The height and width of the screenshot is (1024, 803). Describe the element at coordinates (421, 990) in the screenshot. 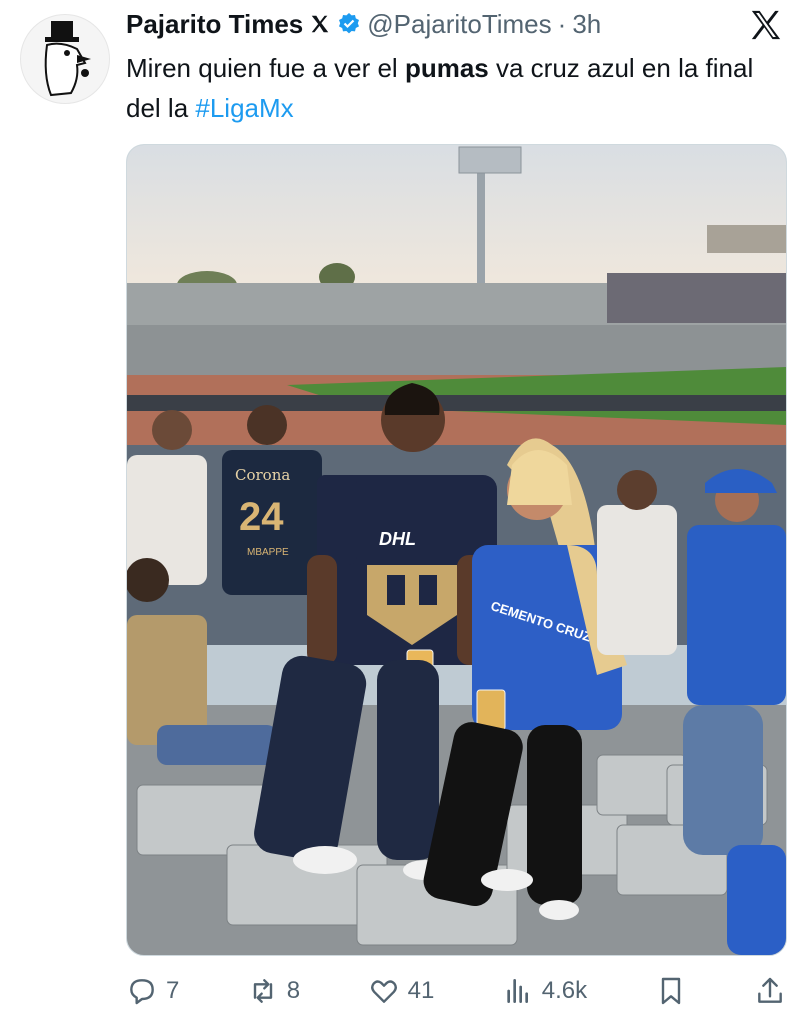

I see `like-count: 41` at that location.